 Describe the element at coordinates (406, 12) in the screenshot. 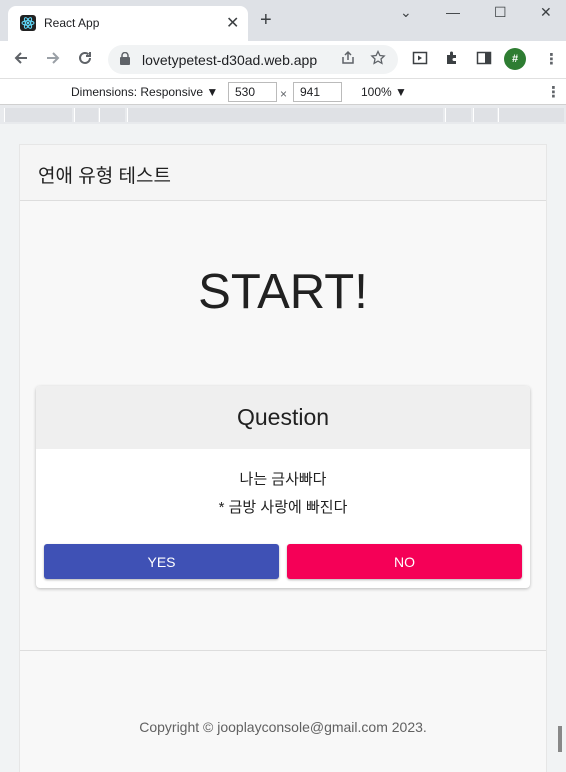

I see `tab-search-icon: ⌄` at that location.